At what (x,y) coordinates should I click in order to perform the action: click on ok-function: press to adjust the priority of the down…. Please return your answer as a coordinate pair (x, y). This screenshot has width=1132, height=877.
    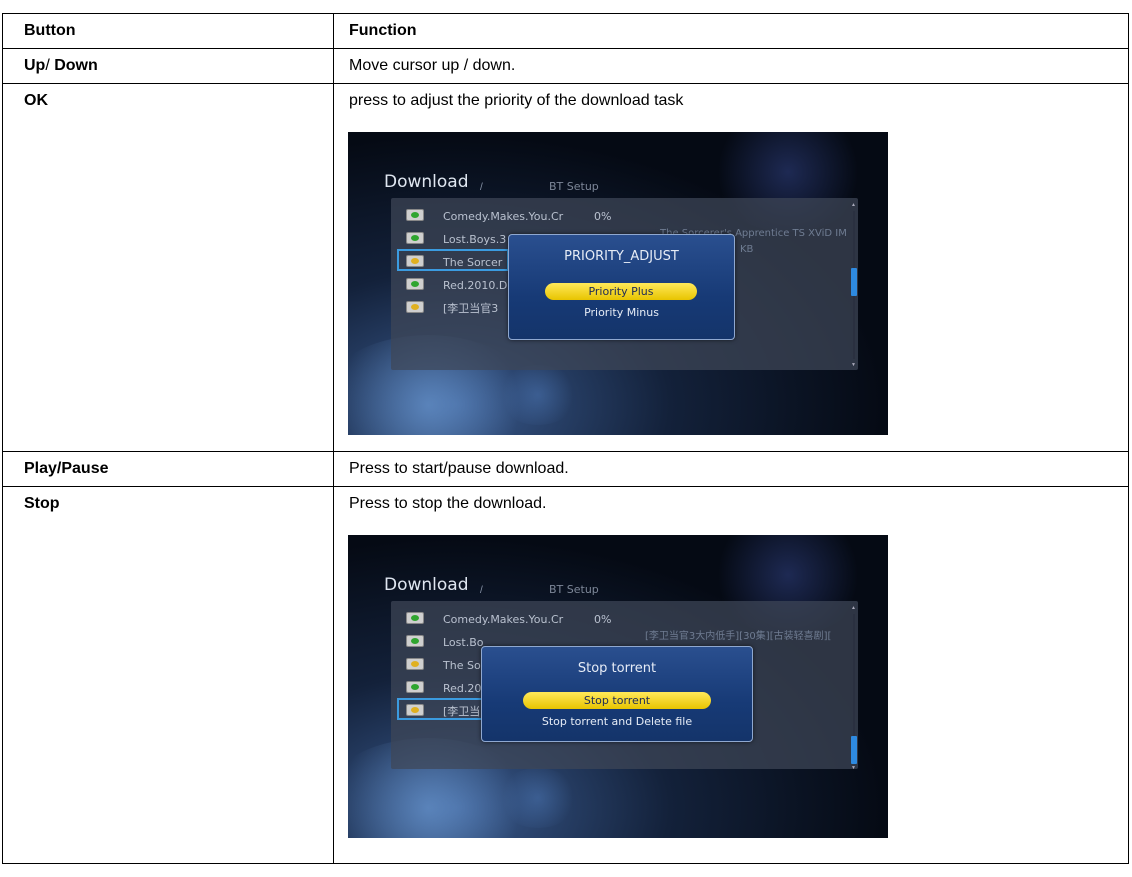
    Looking at the image, I should click on (516, 100).